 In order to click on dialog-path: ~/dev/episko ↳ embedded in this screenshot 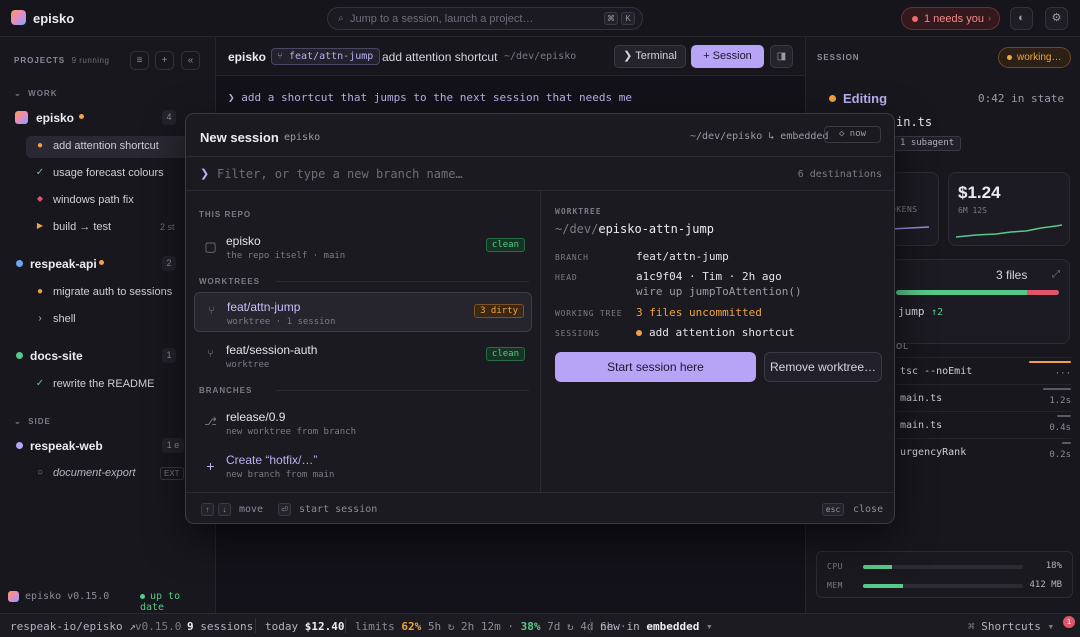, I will do `click(759, 136)`.